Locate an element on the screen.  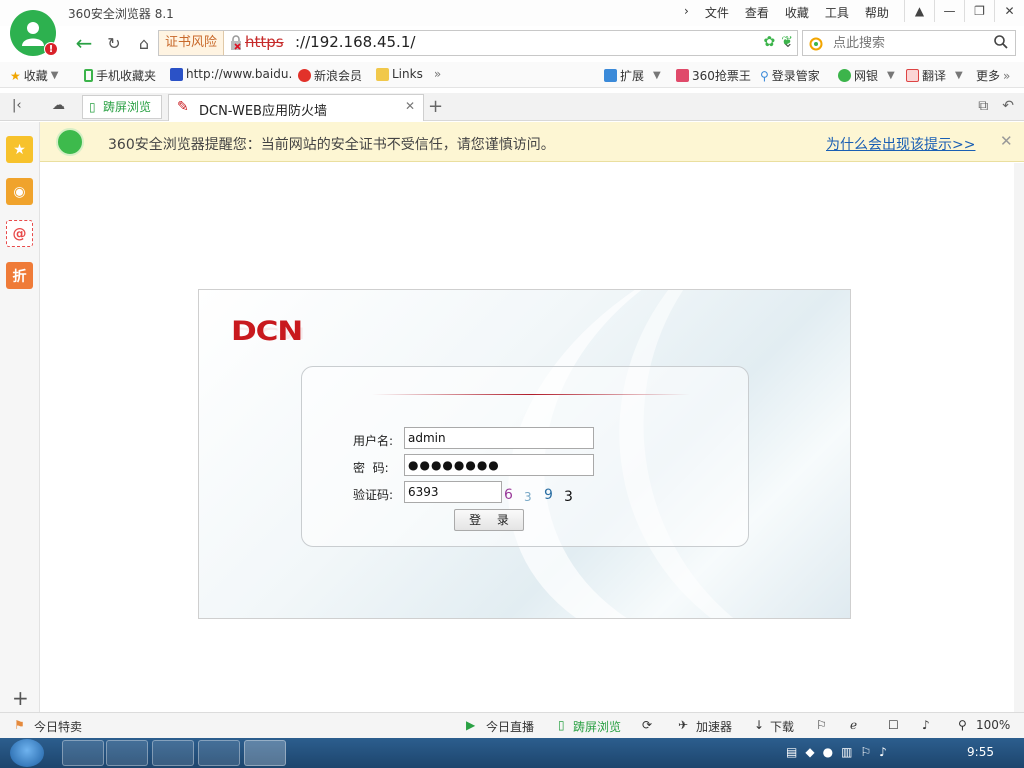
ticket-icon is located at coordinates (682, 75).